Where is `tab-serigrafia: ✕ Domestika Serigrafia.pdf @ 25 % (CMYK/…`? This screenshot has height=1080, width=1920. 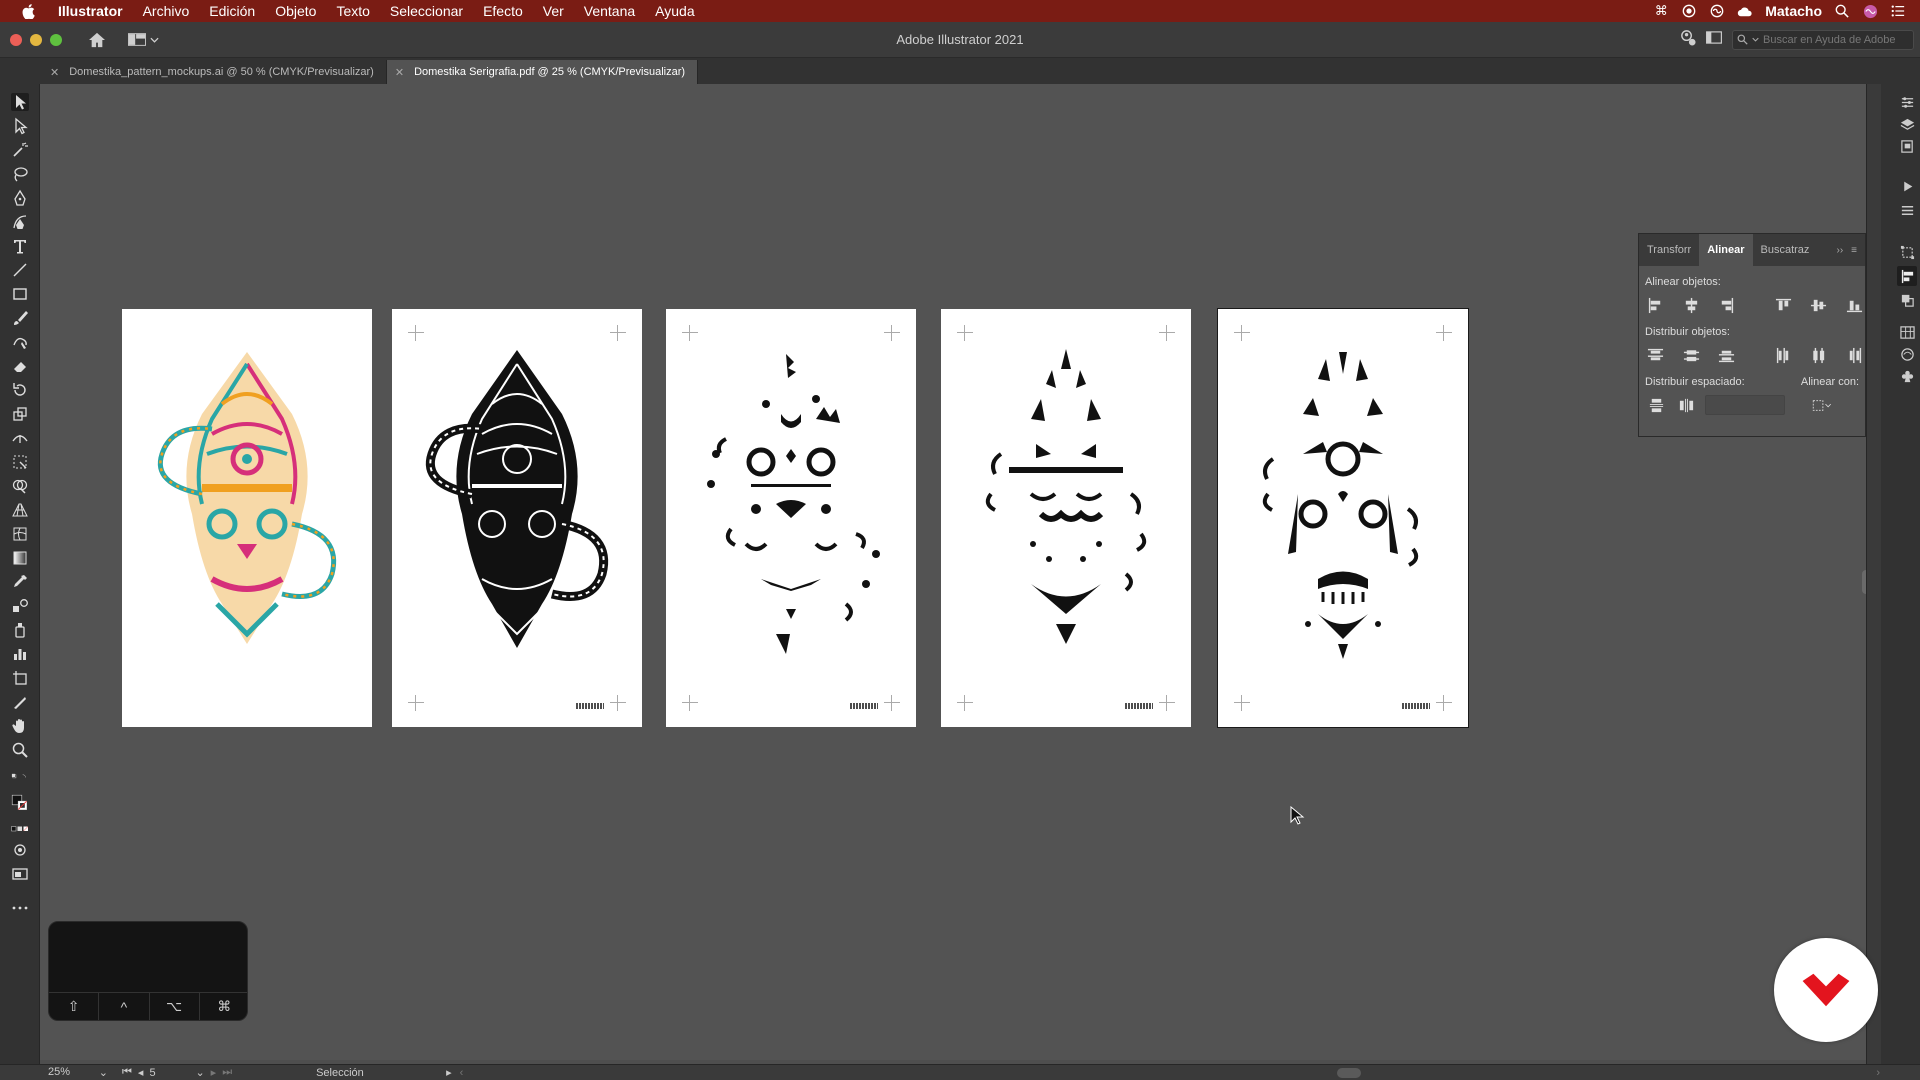 tab-serigrafia: ✕ Domestika Serigrafia.pdf @ 25 % (CMYK/… is located at coordinates (542, 72).